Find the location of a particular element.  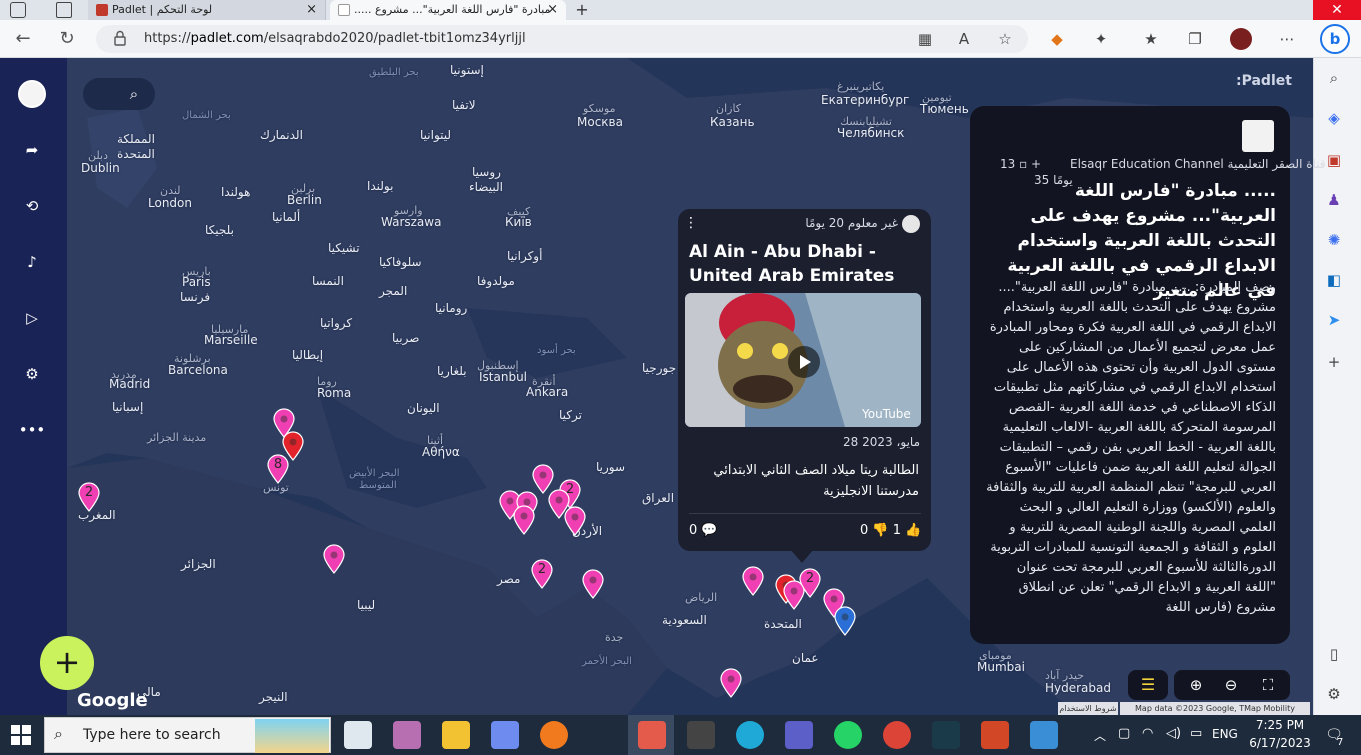

wifi-icon: ◠ is located at coordinates (1147, 733).